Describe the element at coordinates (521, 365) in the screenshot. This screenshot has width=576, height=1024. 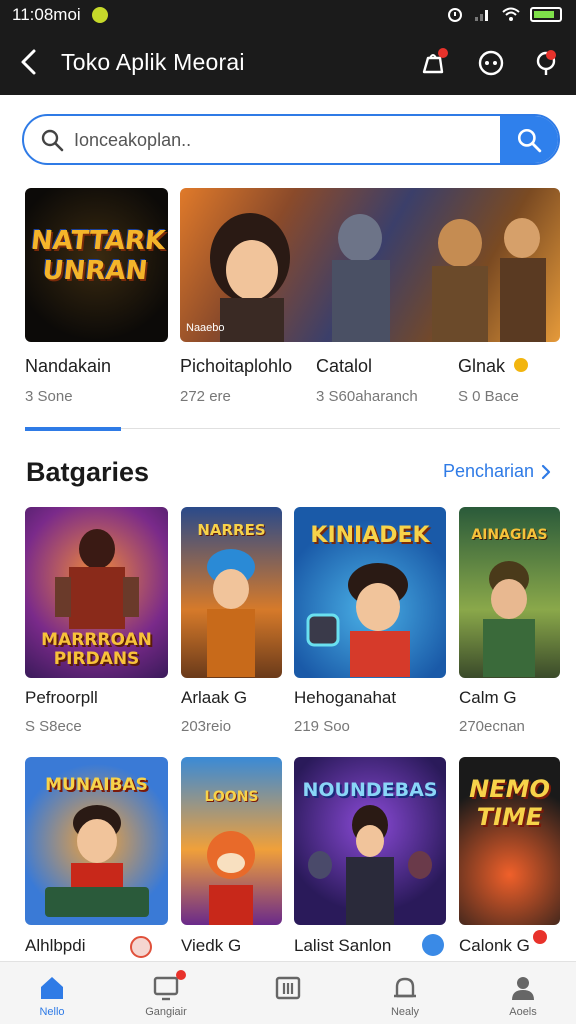
I see `verified-badge-icon` at that location.